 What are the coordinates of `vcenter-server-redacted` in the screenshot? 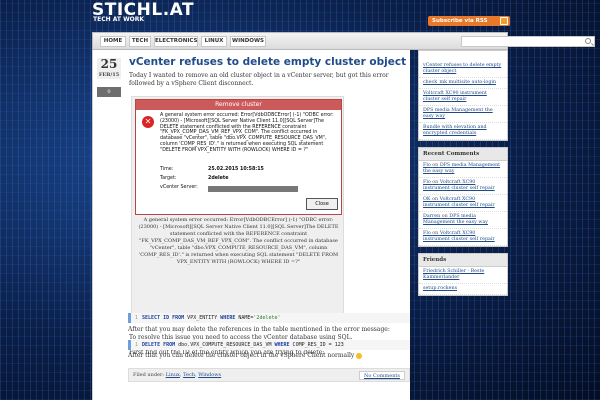 It's located at (253, 189).